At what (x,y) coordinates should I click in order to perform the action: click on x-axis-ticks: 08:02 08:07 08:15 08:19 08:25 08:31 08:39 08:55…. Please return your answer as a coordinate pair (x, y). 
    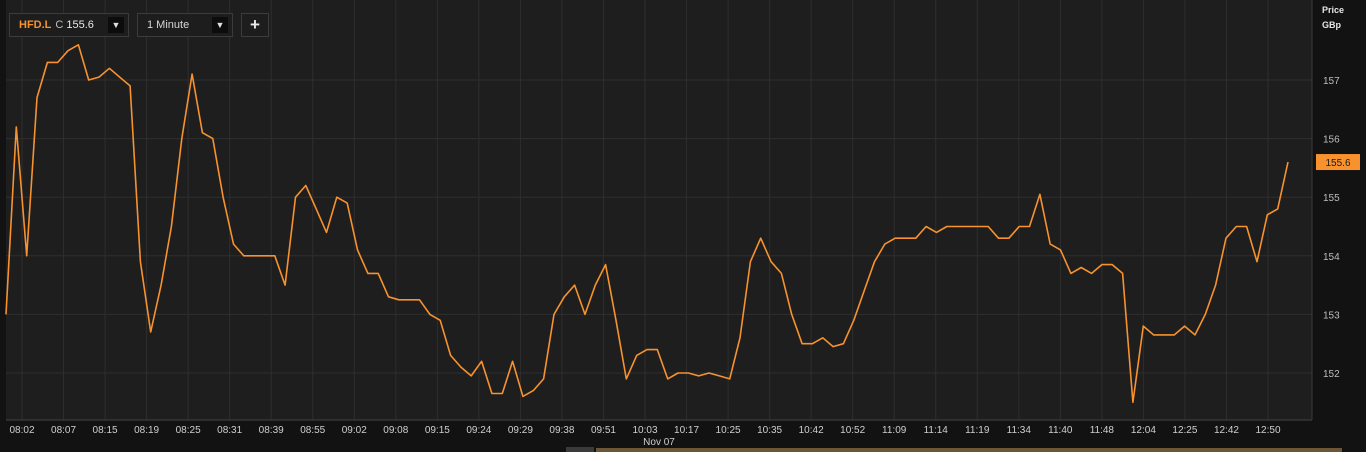
    Looking at the image, I should click on (644, 430).